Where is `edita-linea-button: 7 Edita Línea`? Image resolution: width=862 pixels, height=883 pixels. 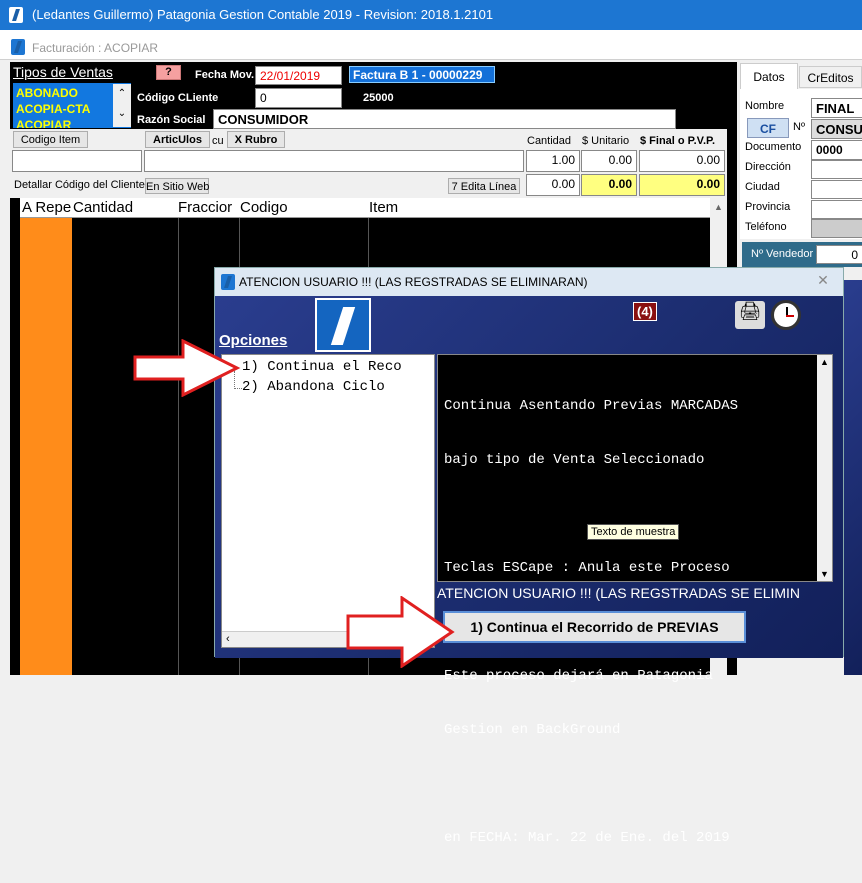
edita-linea-button: 7 Edita Línea is located at coordinates (484, 186).